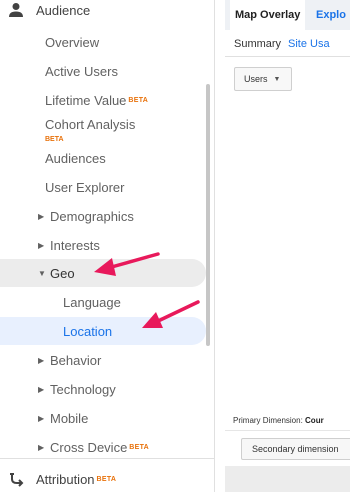 This screenshot has width=350, height=493. What do you see at coordinates (75, 158) in the screenshot?
I see `sidebar-item-label: Audiences` at bounding box center [75, 158].